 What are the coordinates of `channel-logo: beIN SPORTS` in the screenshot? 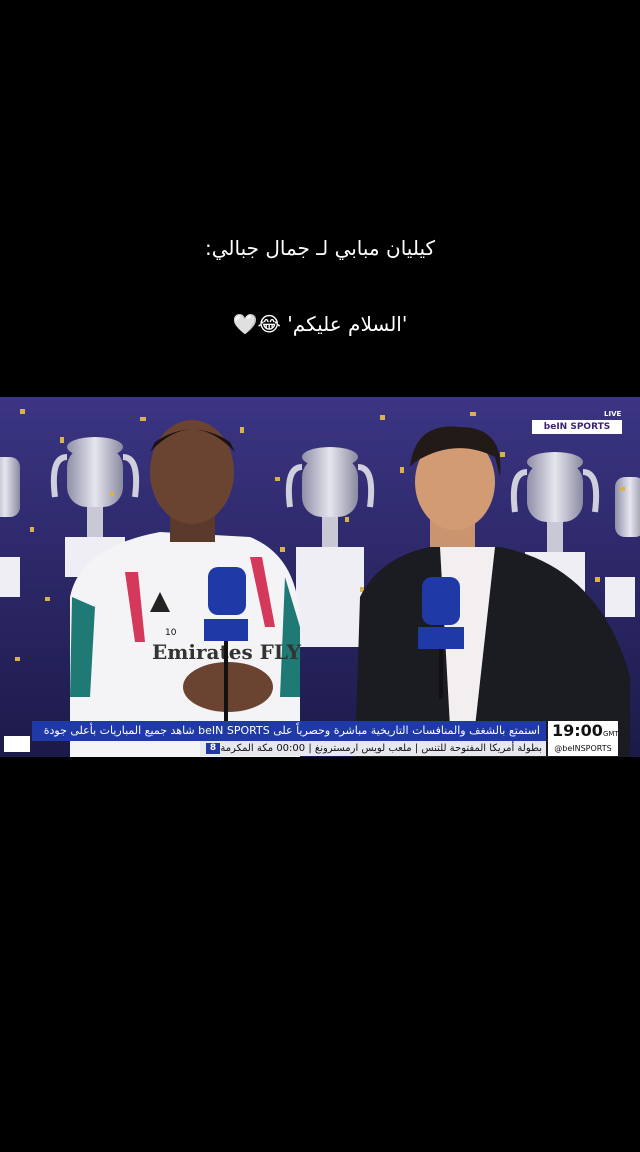 It's located at (577, 427).